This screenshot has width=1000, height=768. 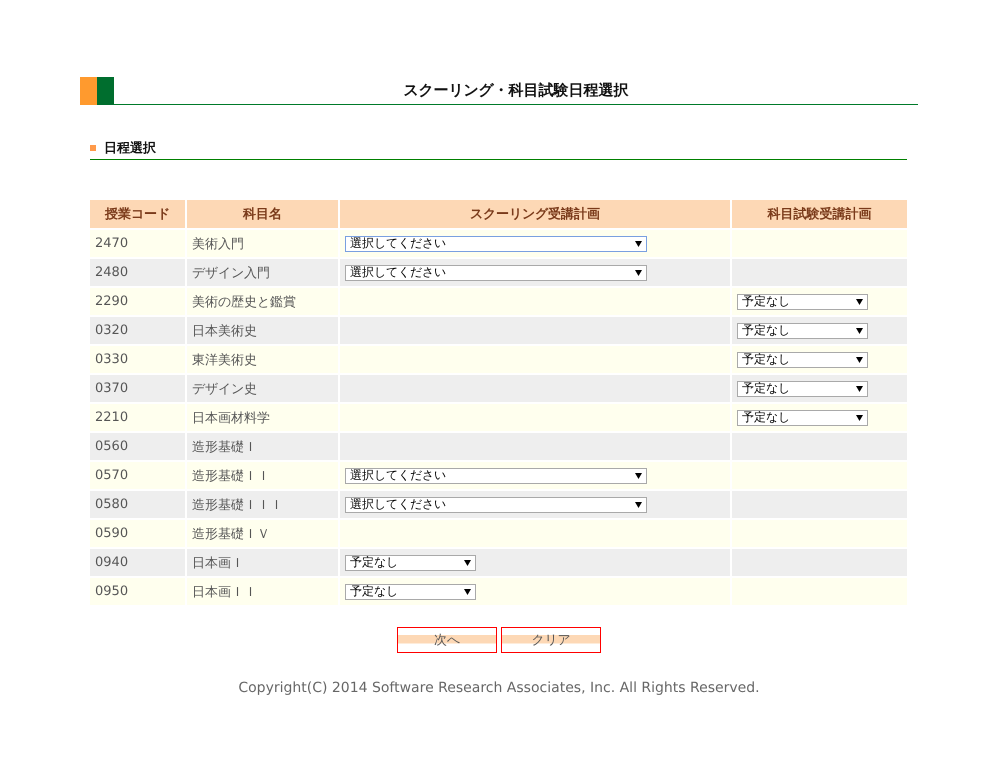 I want to click on column-header: 科目名, so click(x=262, y=214).